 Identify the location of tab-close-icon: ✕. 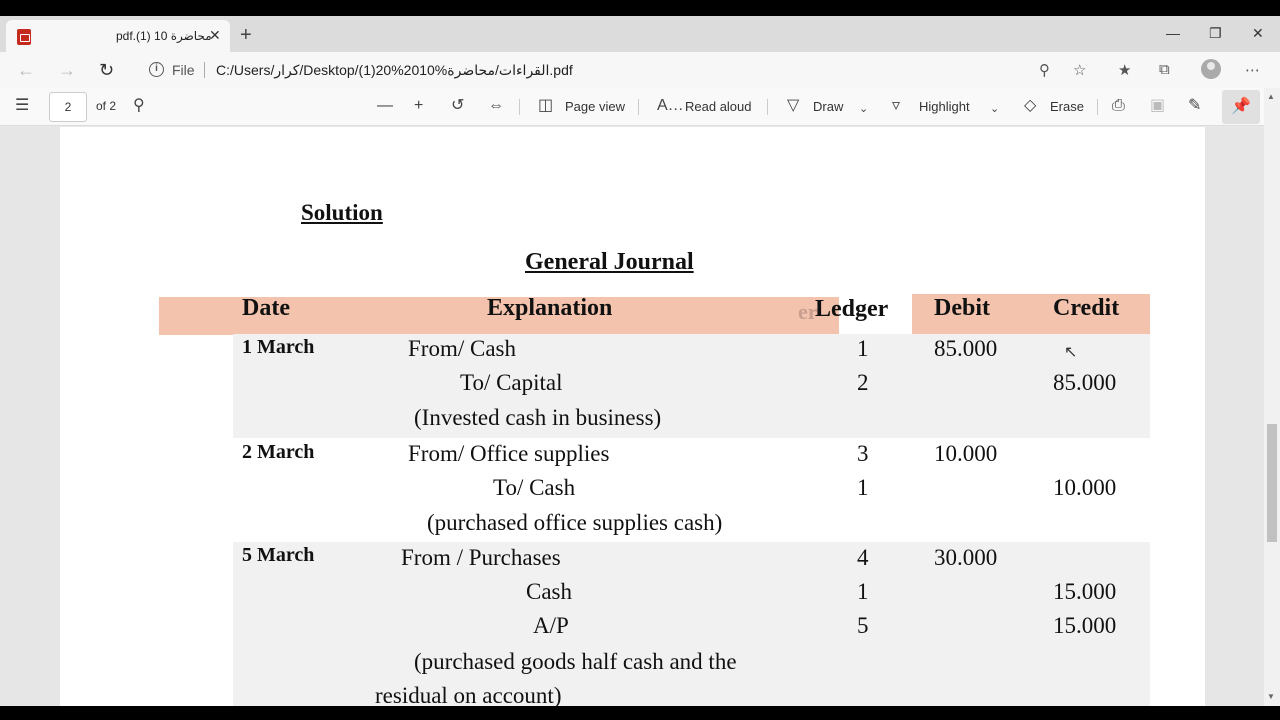
(215, 35).